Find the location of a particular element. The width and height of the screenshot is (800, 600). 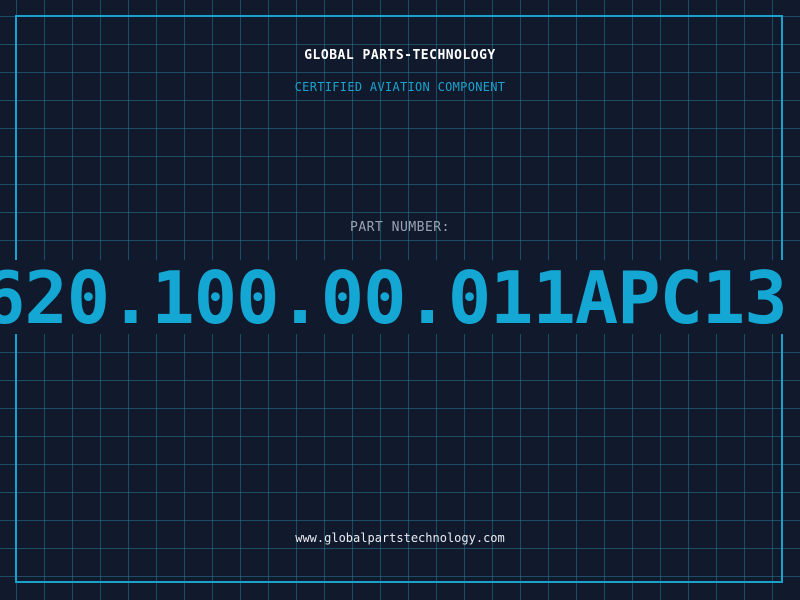

part-number-value: 620.100.00.011APC13 is located at coordinates (394, 297).